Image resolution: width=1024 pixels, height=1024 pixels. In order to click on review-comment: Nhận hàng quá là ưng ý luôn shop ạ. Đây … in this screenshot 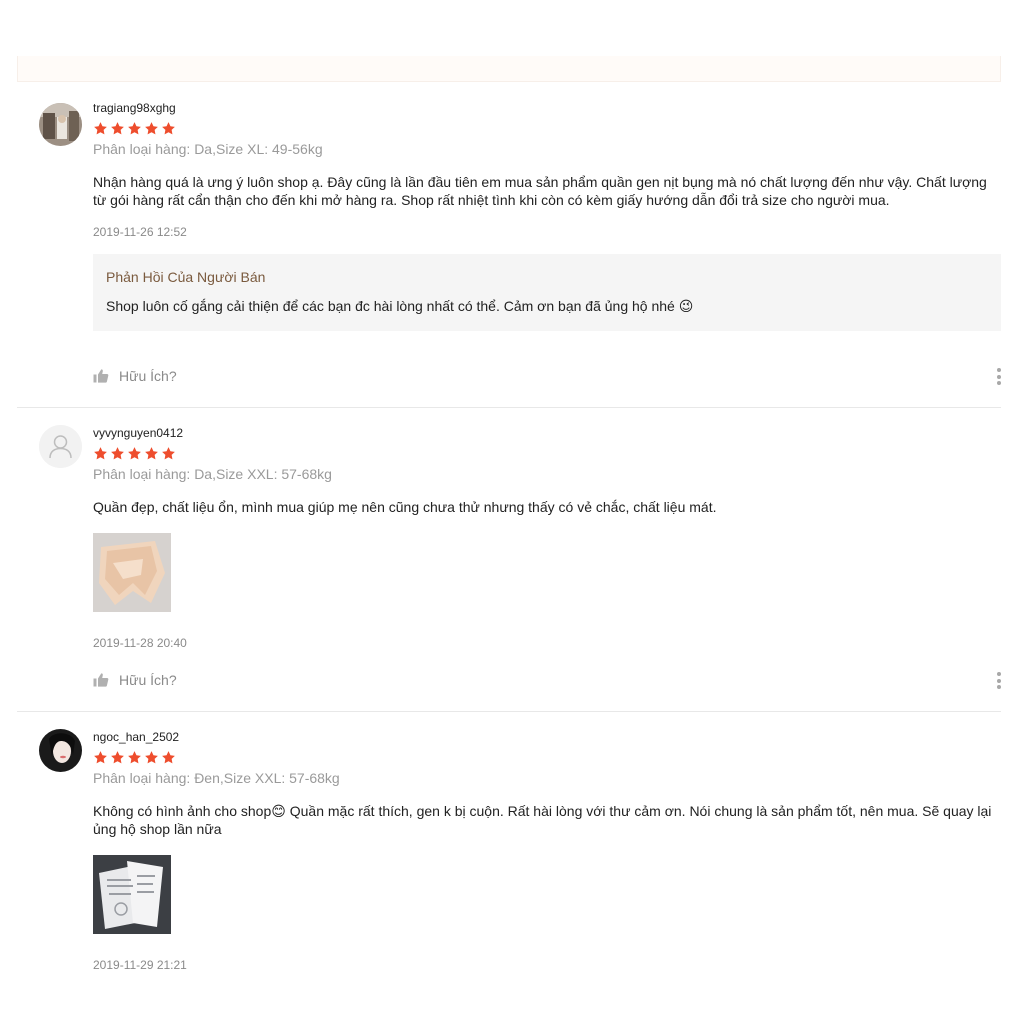, I will do `click(540, 191)`.